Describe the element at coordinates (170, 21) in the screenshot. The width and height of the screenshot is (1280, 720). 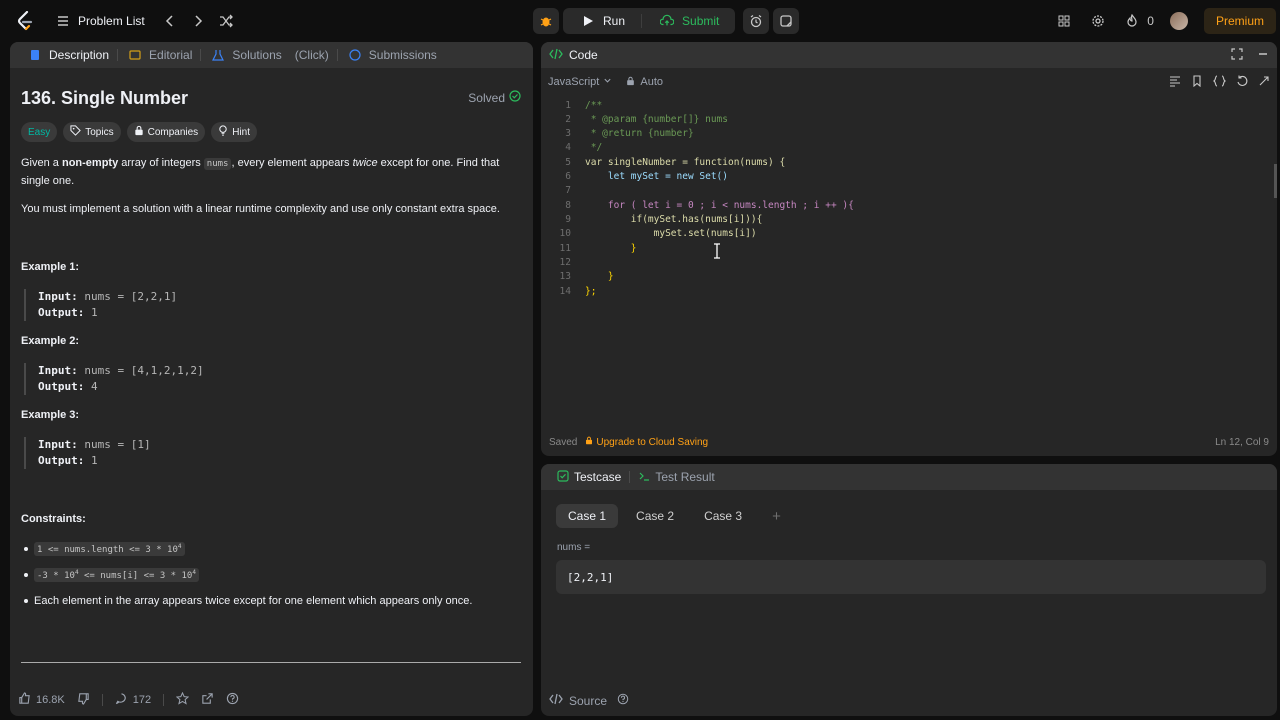
I see `chevron-left-icon` at that location.